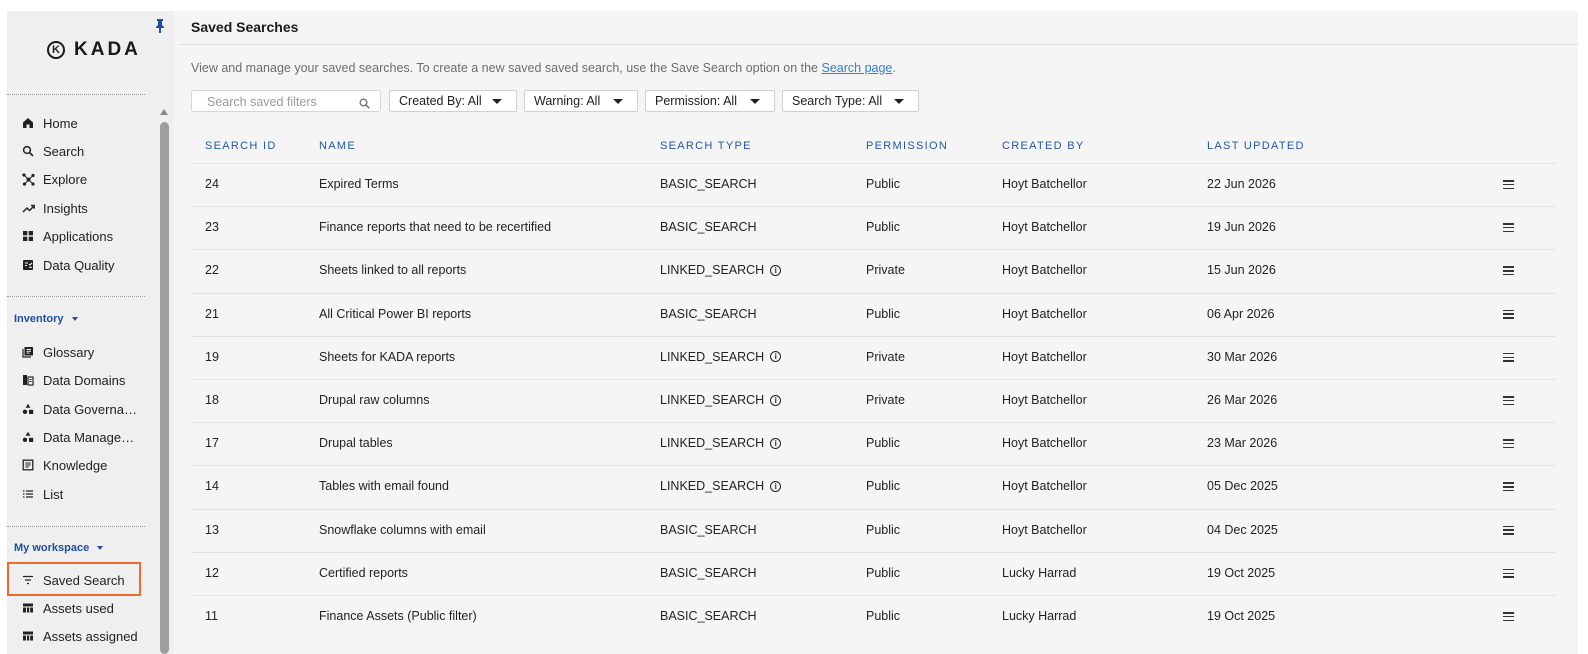 This screenshot has height=654, width=1588. What do you see at coordinates (86, 494) in the screenshot?
I see `sidebar-item-list: List` at bounding box center [86, 494].